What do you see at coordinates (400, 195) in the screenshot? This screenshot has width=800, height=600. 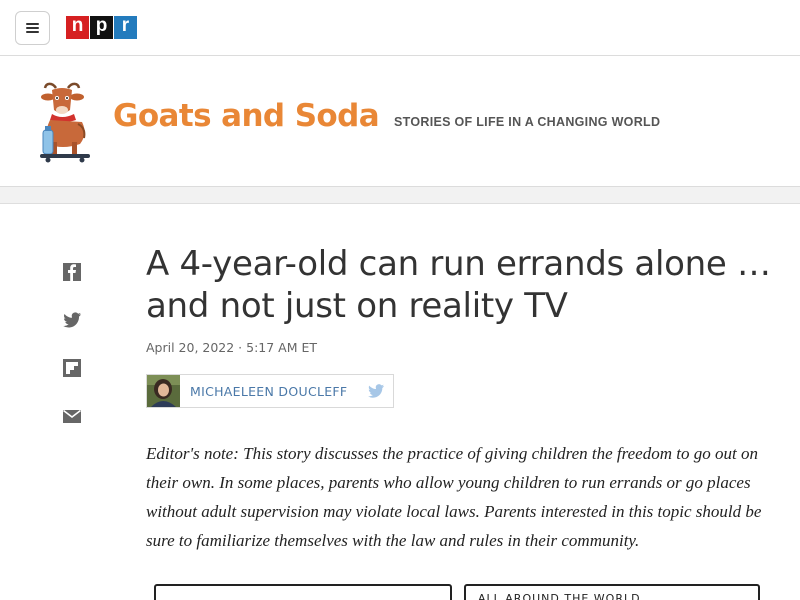 I see `section-divider` at bounding box center [400, 195].